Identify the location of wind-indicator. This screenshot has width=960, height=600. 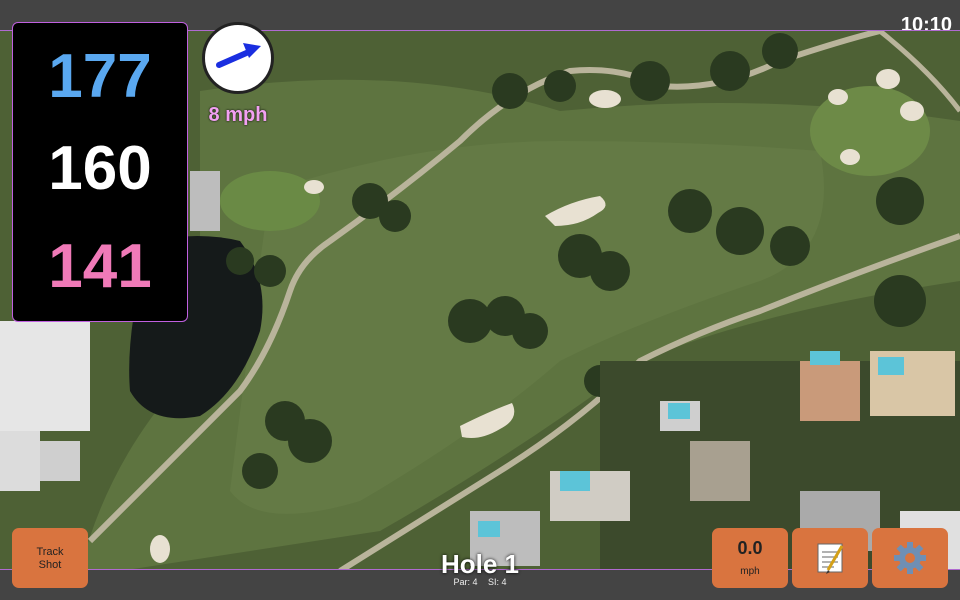
(238, 58).